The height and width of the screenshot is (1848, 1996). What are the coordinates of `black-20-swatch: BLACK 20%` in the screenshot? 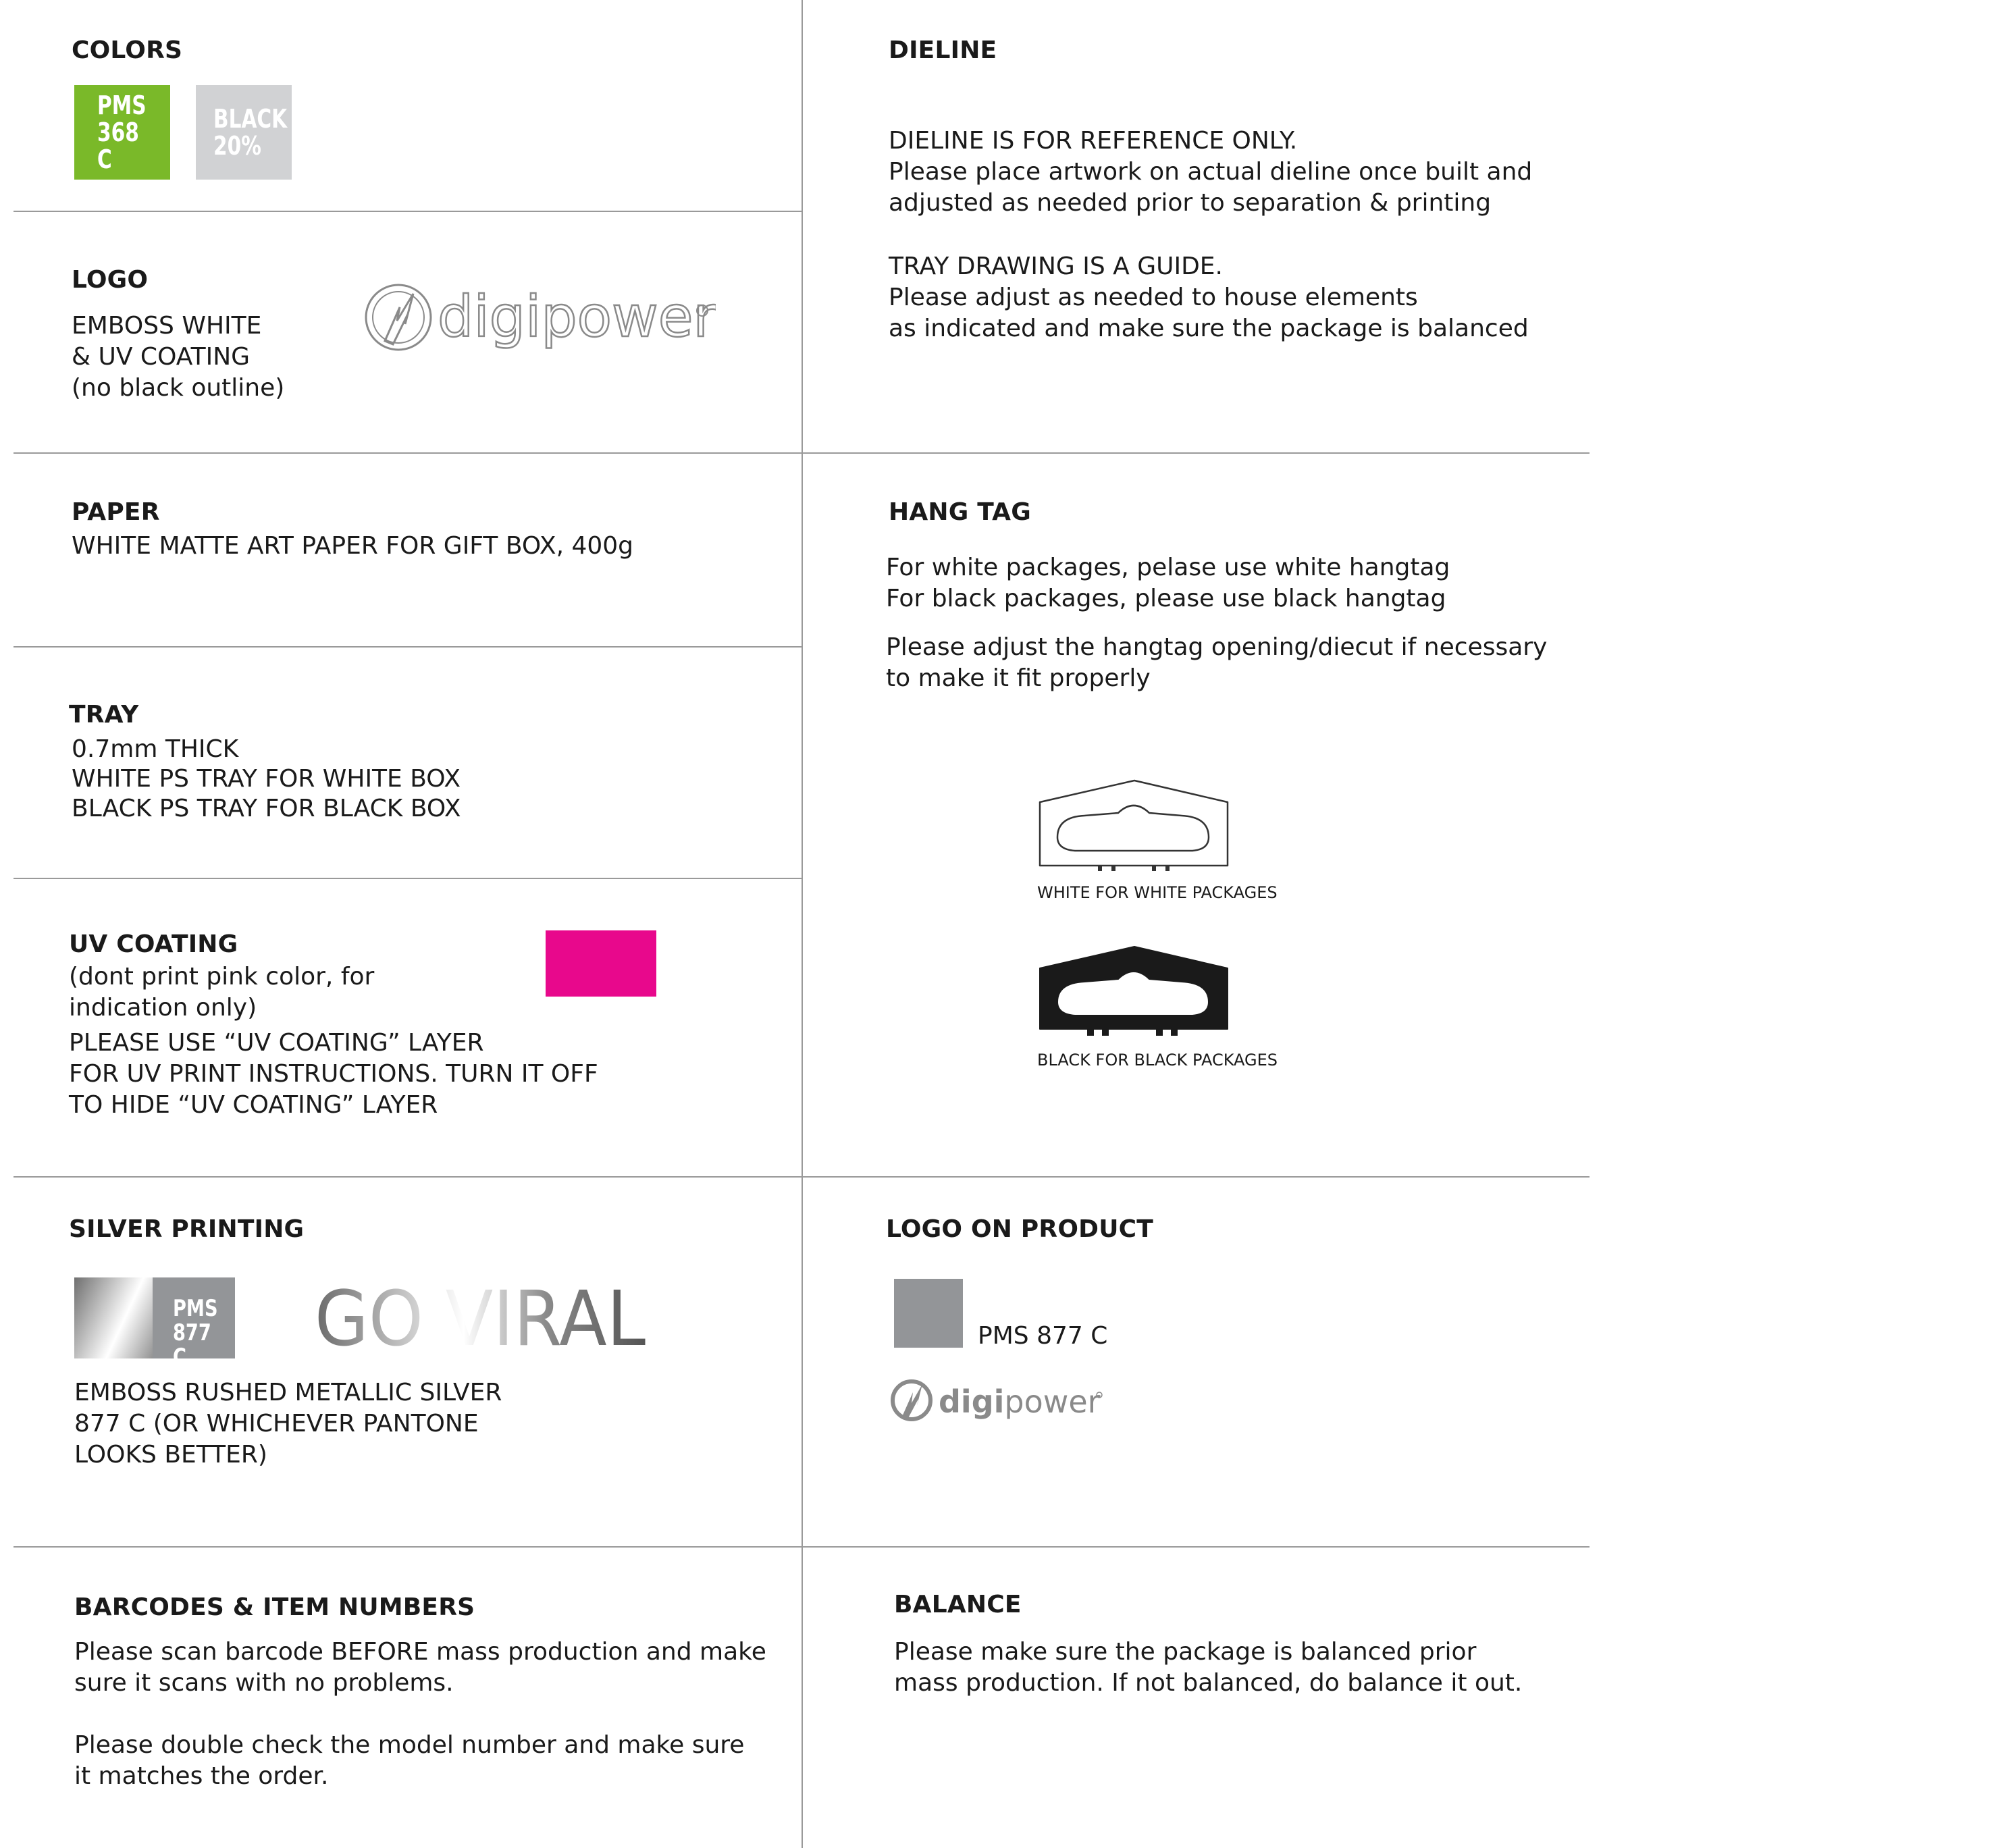 It's located at (244, 132).